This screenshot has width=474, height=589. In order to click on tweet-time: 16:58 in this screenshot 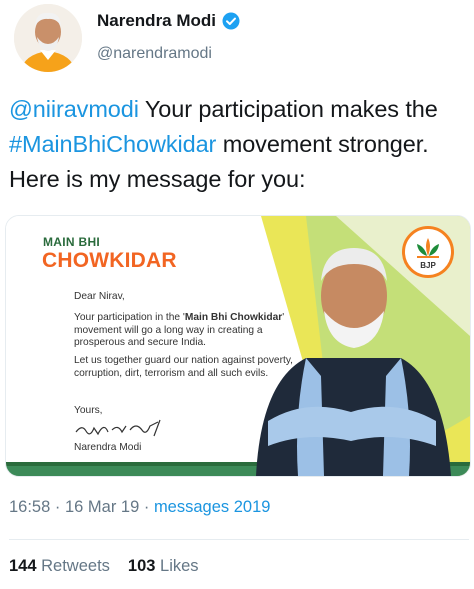, I will do `click(29, 507)`.